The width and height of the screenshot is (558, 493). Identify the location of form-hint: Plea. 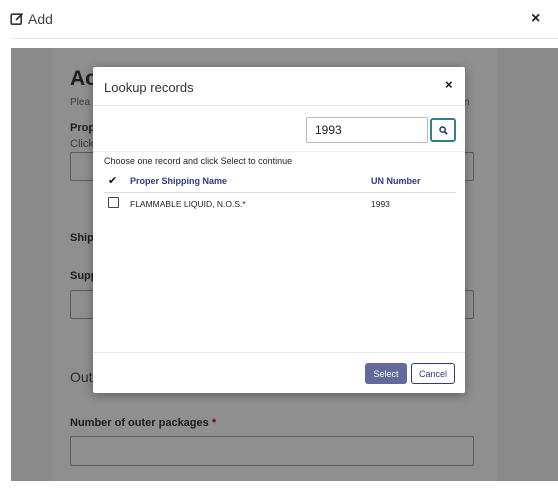
(80, 102).